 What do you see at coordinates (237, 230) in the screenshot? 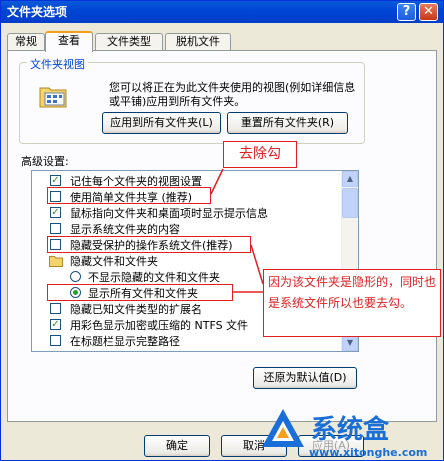
I see `annotation-arrows` at bounding box center [237, 230].